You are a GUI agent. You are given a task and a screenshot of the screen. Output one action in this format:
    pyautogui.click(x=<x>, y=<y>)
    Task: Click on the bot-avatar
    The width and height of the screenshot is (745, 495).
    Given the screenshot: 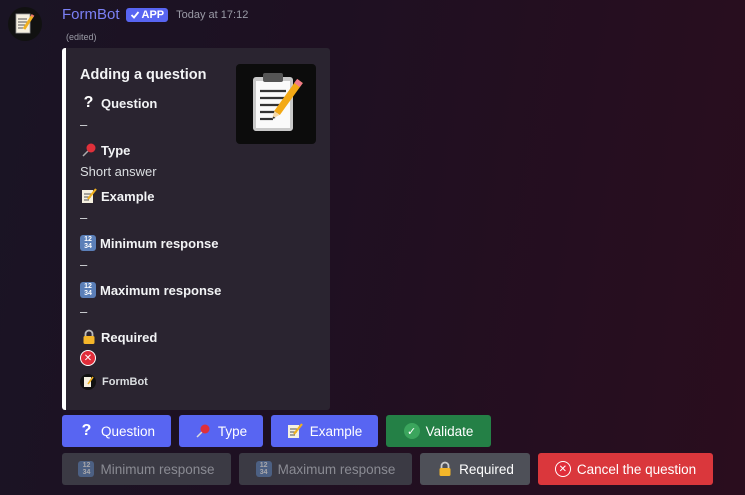 What is the action you would take?
    pyautogui.click(x=25, y=24)
    